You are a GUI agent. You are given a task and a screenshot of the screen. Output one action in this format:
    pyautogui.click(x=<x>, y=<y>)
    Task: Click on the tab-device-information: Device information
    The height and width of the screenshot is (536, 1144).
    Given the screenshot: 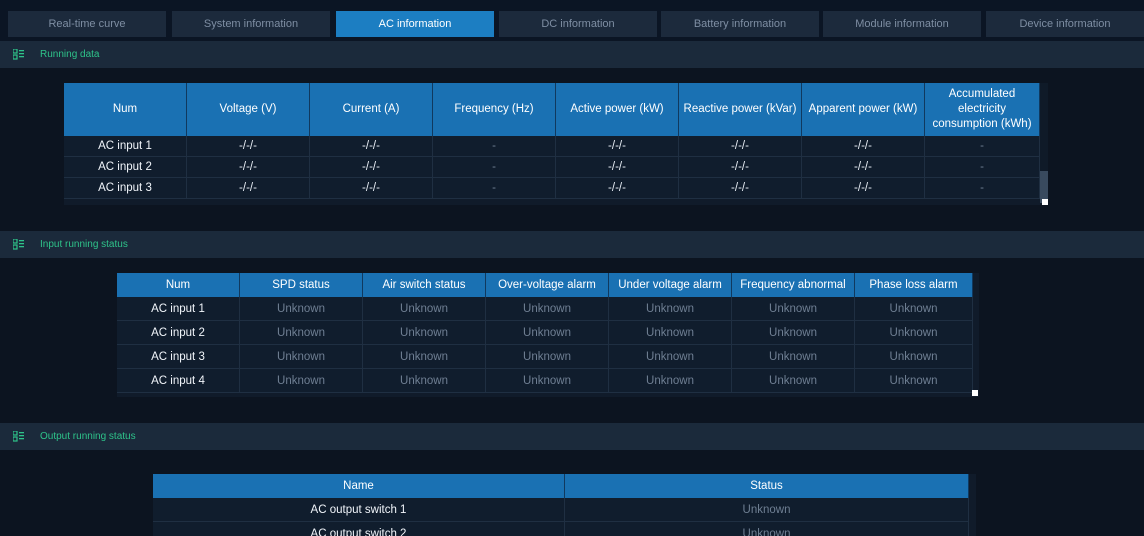 What is the action you would take?
    pyautogui.click(x=1065, y=24)
    